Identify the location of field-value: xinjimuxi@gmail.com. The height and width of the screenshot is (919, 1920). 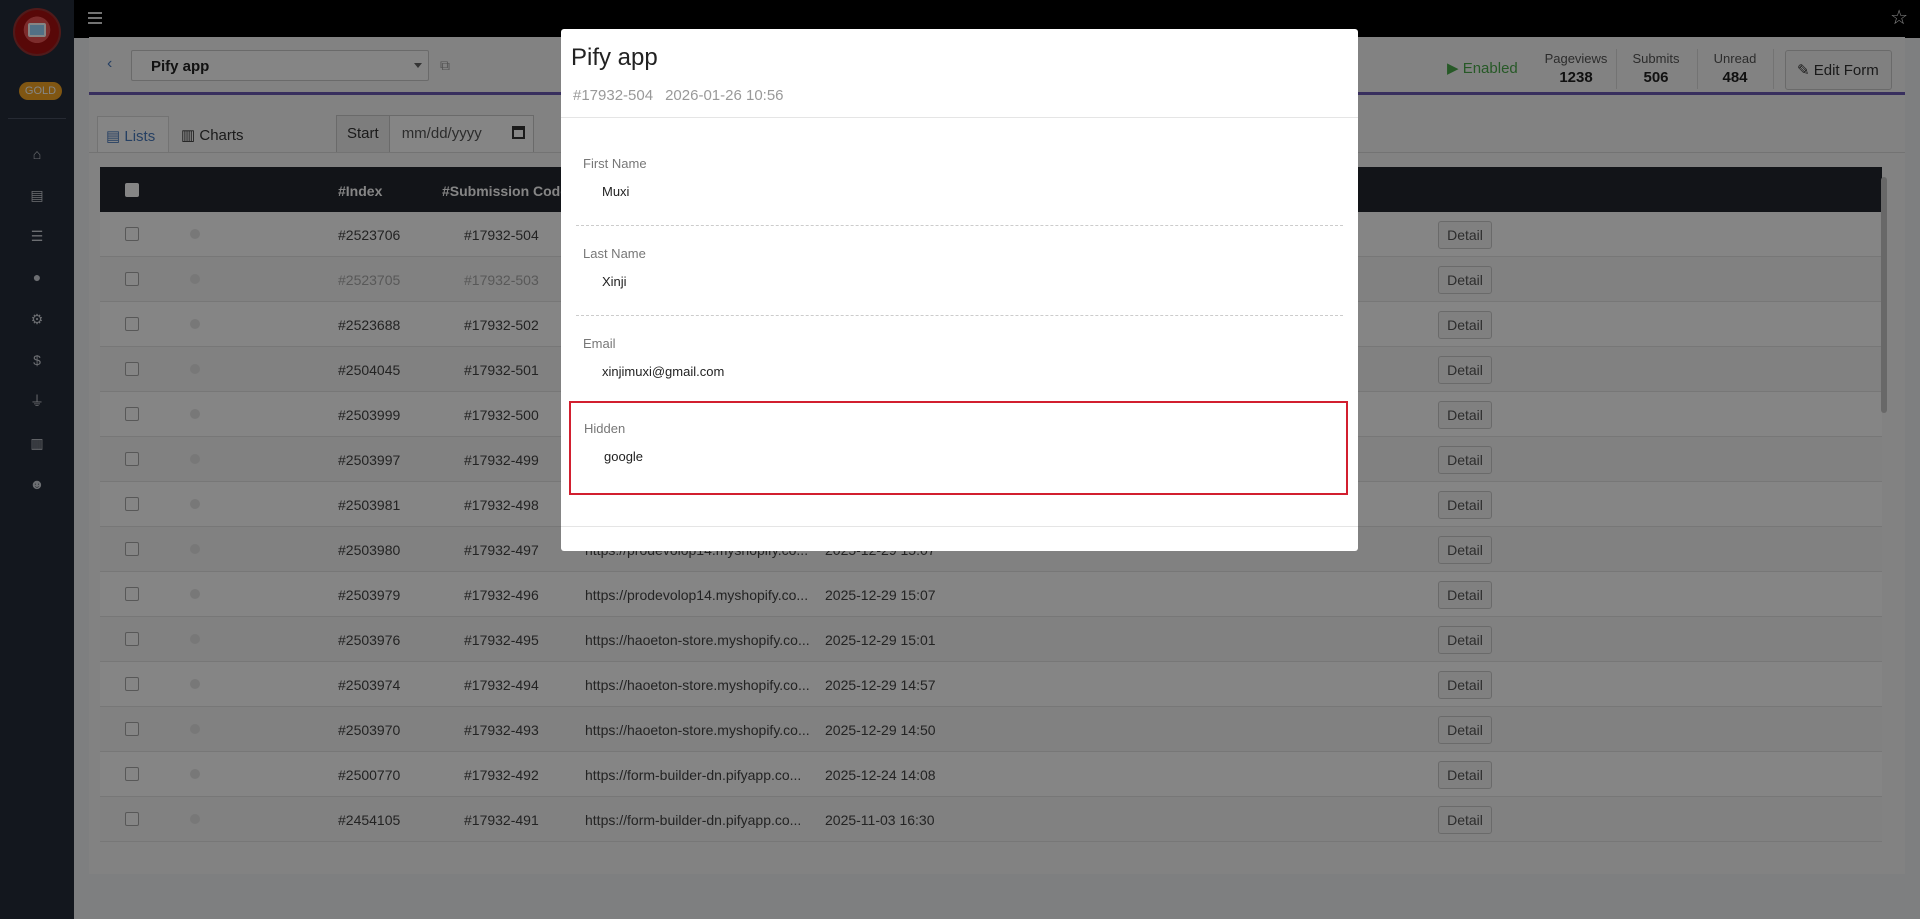
(663, 371).